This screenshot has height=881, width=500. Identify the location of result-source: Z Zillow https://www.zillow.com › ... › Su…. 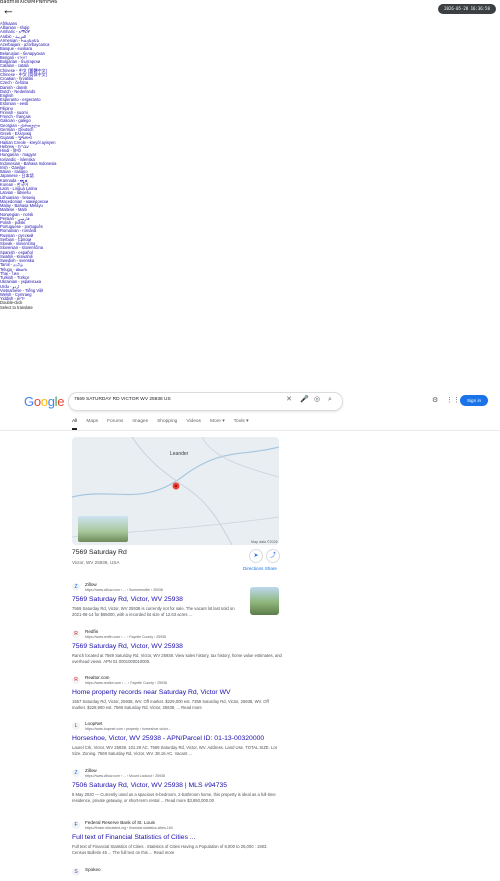
(157, 587).